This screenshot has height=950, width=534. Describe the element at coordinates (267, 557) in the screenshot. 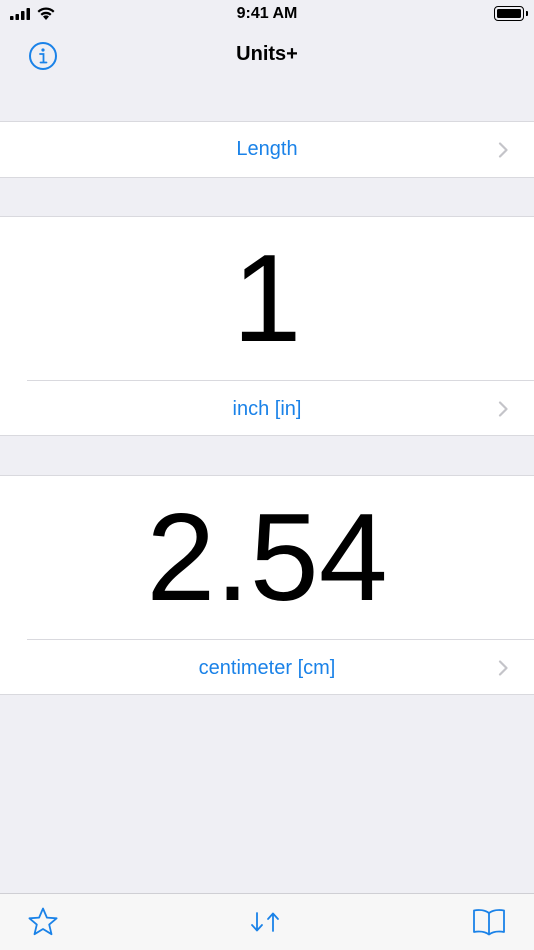

I see `output-value: 2.54` at that location.